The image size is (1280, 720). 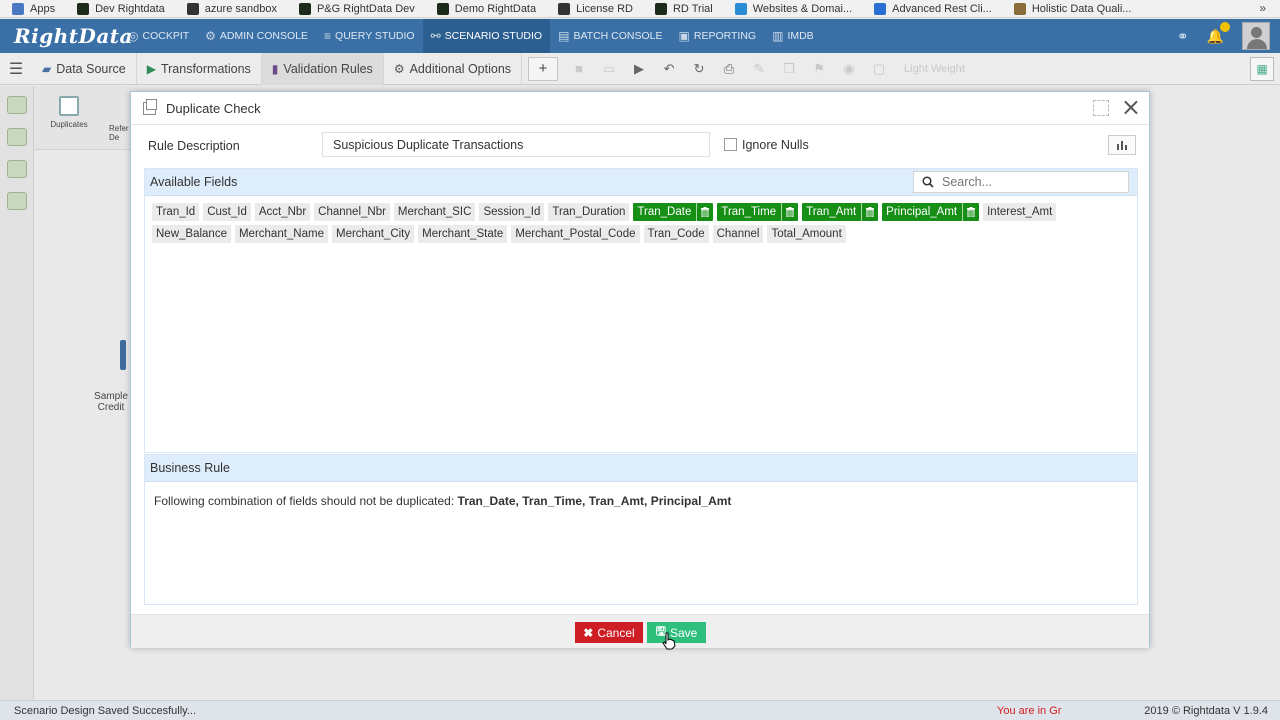 I want to click on nav-label: REPORTING, so click(x=725, y=36).